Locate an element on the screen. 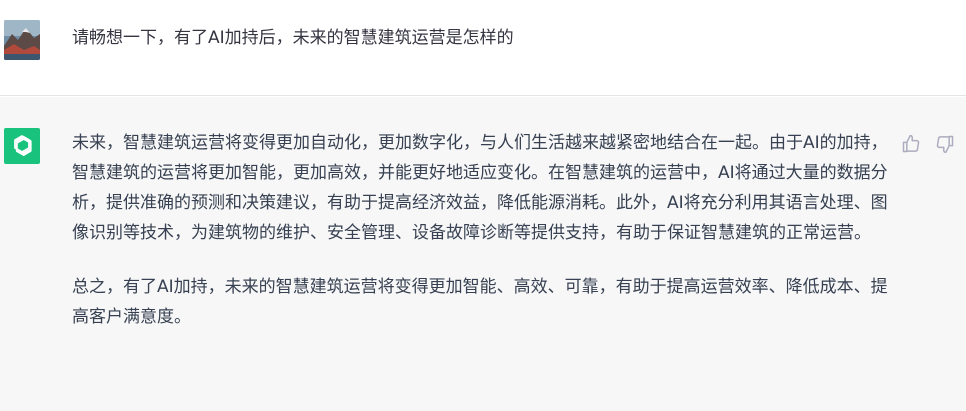  user-message-text: 请畅想一下，有了AI加持后，未来的智慧建筑运营是怎样的 is located at coordinates (293, 38).